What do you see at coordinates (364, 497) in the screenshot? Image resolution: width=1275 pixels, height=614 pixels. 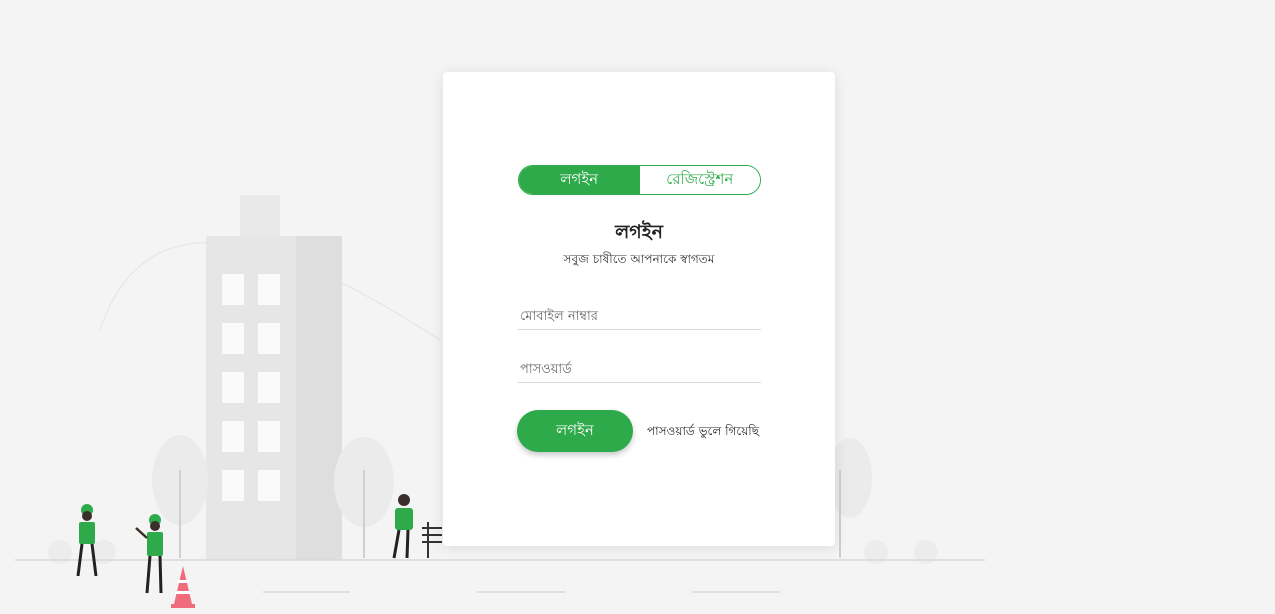 I see `tree-icon` at bounding box center [364, 497].